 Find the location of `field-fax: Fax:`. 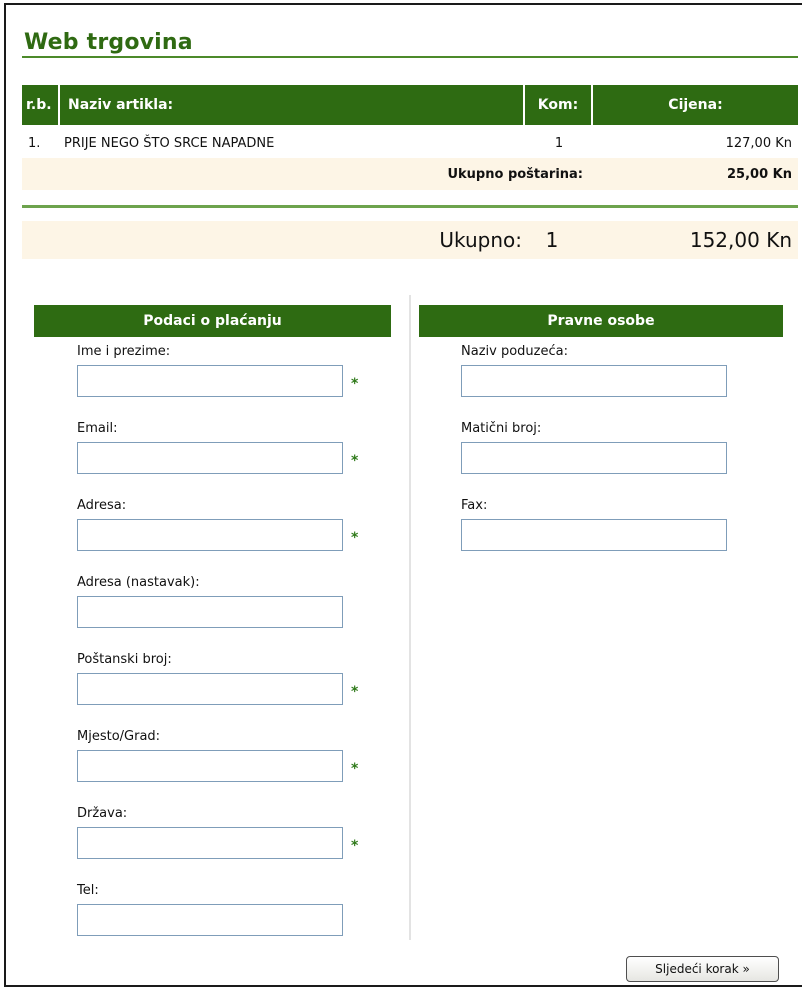

field-fax: Fax: is located at coordinates (594, 524).